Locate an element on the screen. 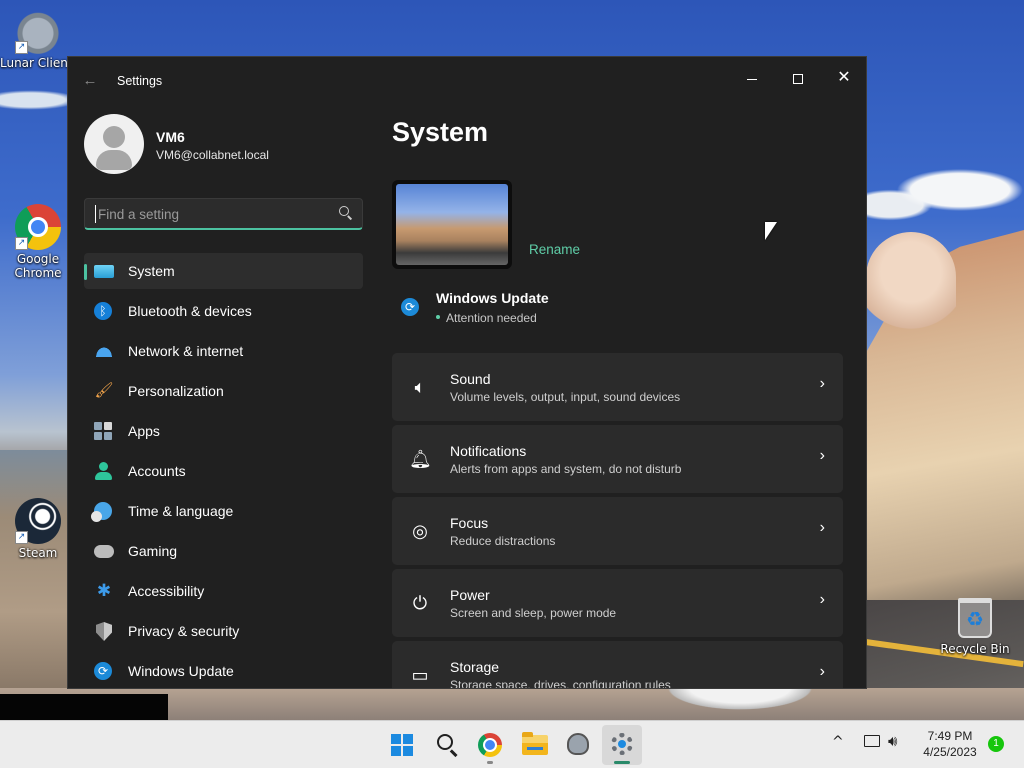 This screenshot has width=1024, height=768. notification-badge: 1 is located at coordinates (996, 744).